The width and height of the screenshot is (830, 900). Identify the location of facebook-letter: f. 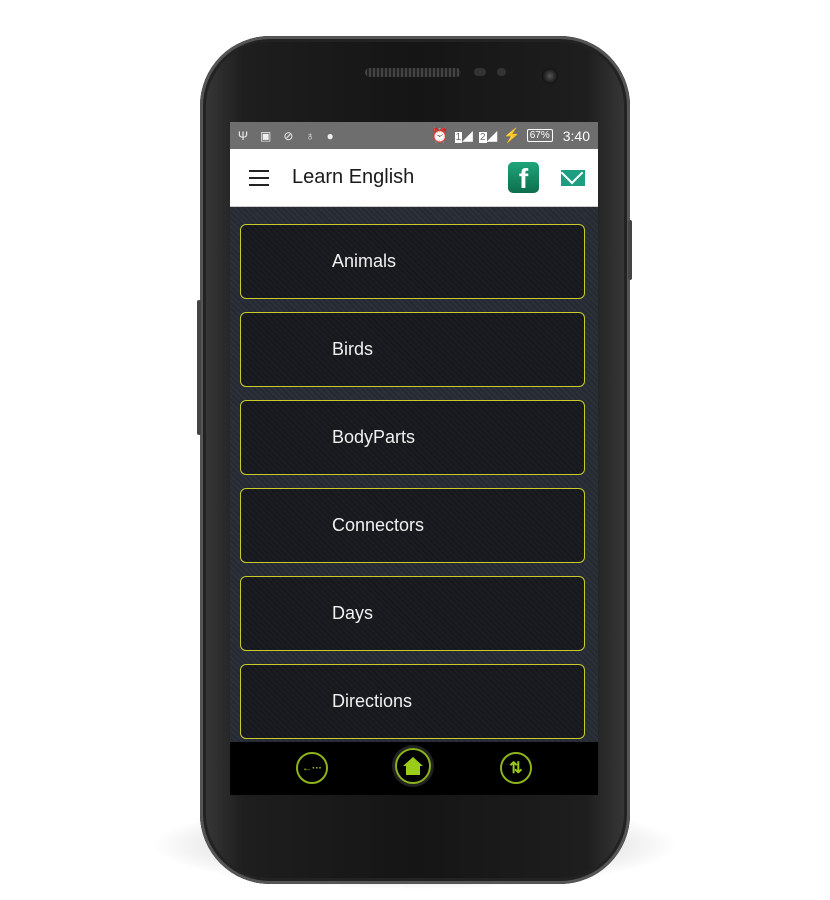
(523, 178).